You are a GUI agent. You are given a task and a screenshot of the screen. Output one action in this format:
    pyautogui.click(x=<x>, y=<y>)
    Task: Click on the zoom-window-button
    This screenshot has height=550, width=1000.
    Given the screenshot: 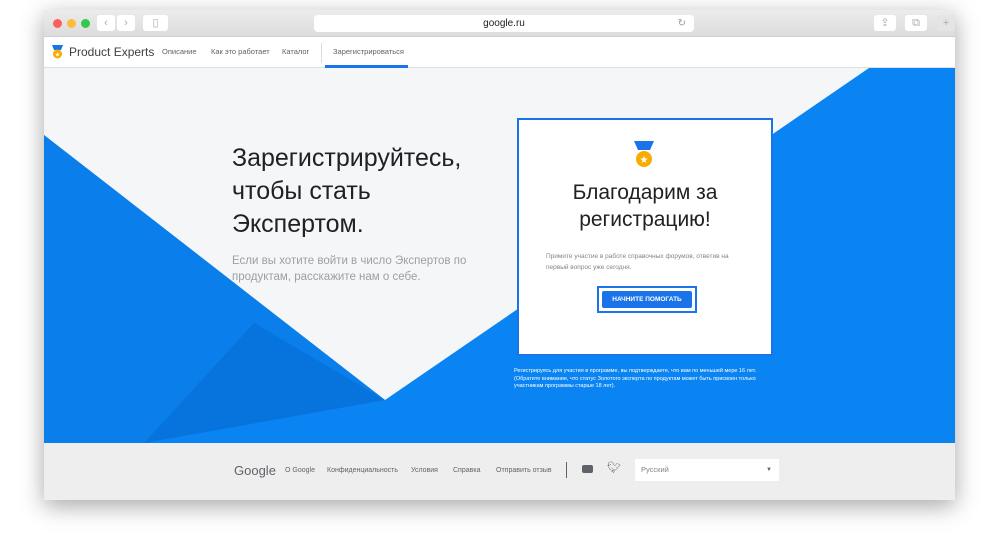 What is the action you would take?
    pyautogui.click(x=85, y=23)
    